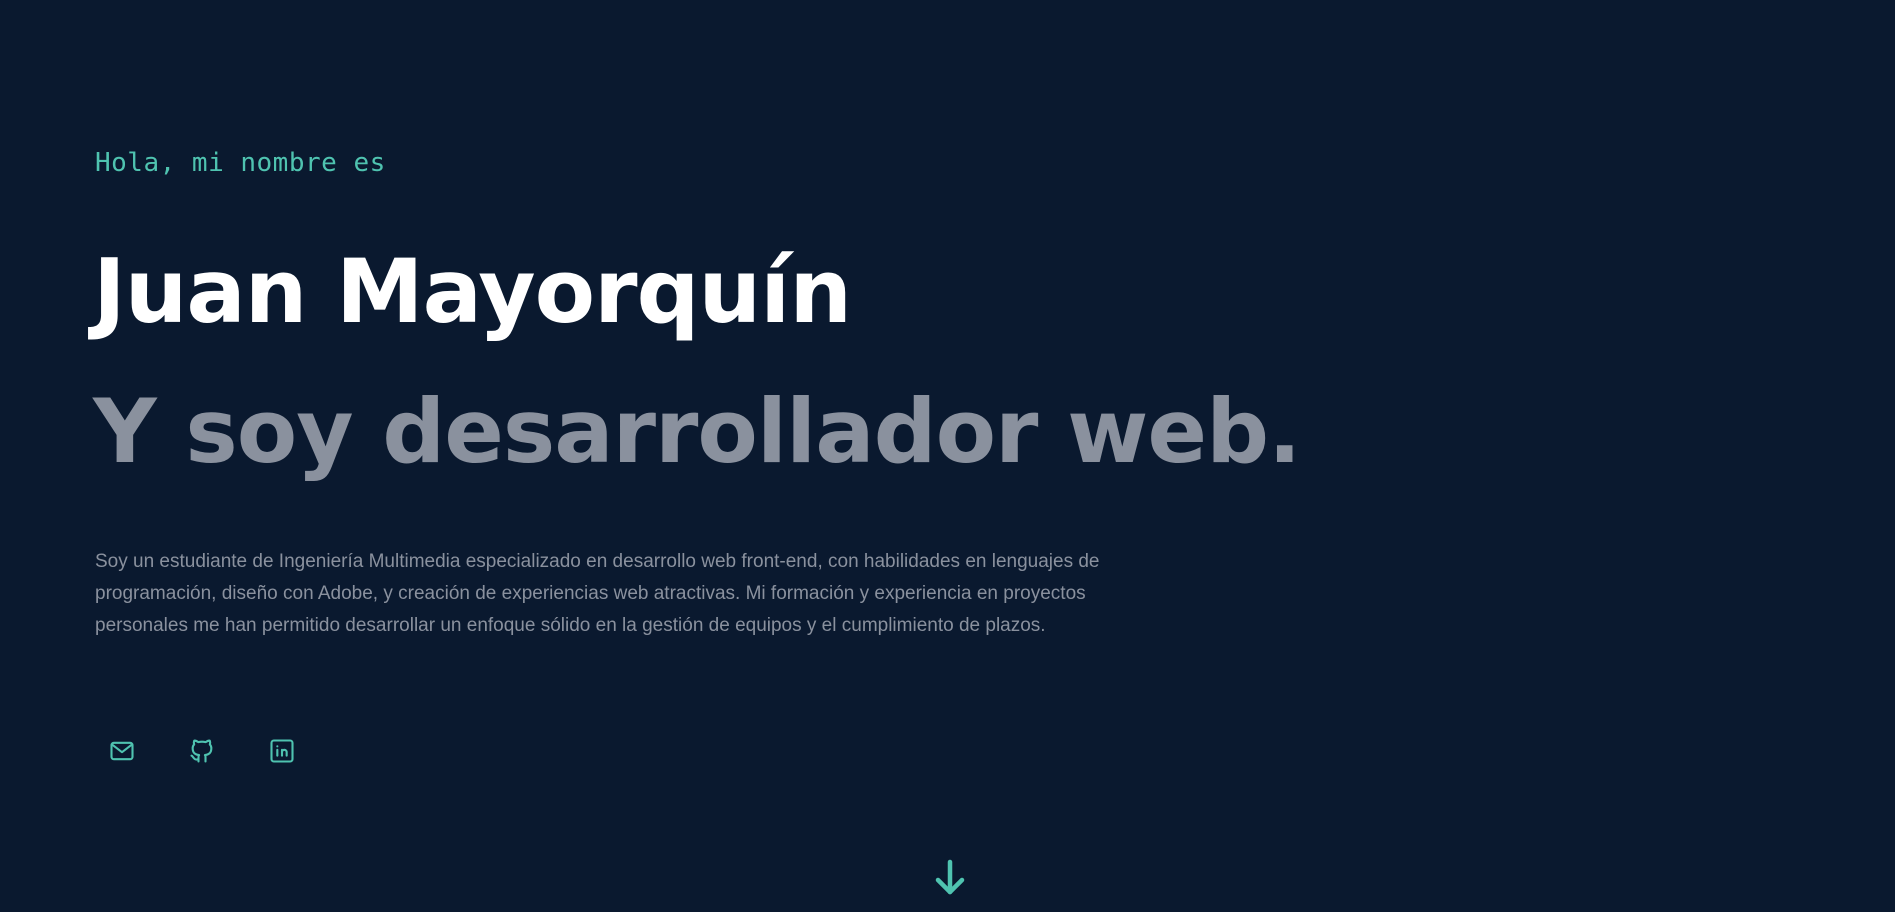 This screenshot has height=912, width=1895. I want to click on scroll-down-button, so click(950, 877).